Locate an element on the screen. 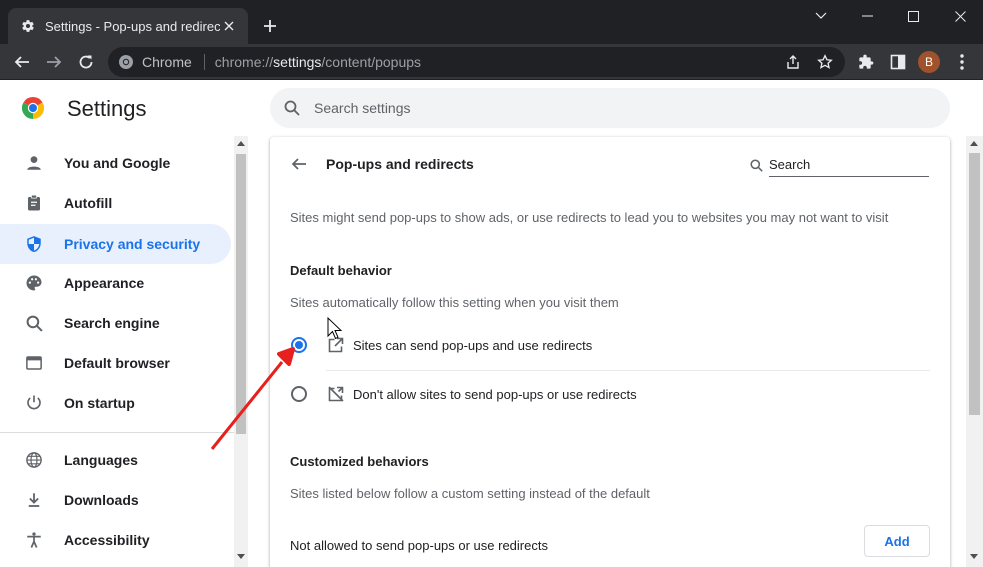 Image resolution: width=983 pixels, height=567 pixels. annotation-overlay is located at coordinates (276, 383).